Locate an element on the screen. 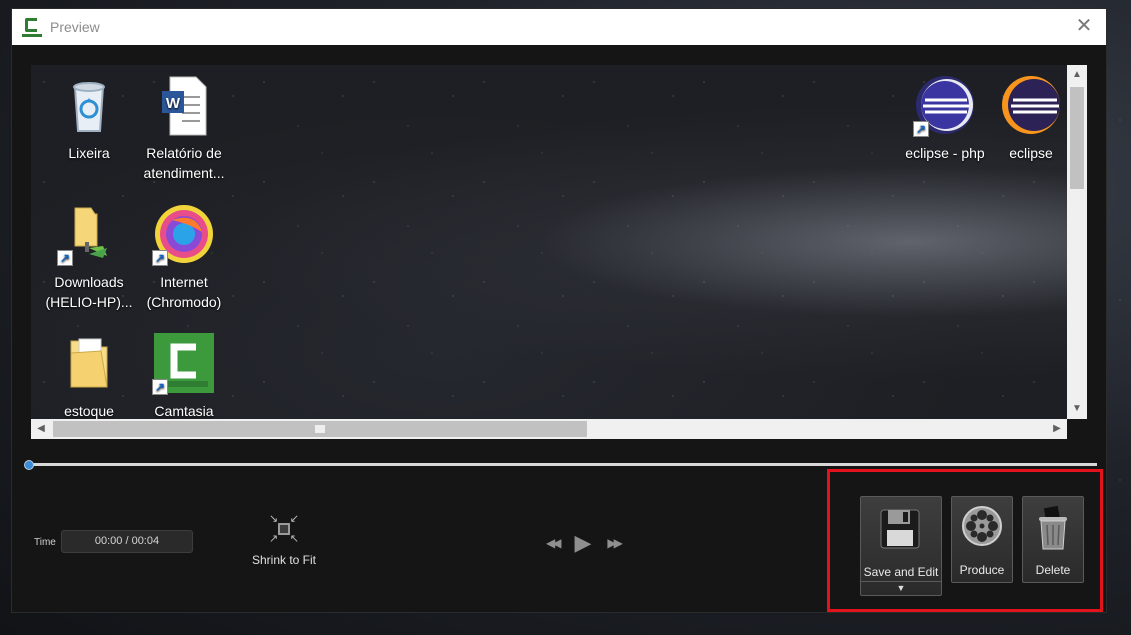 The image size is (1131, 635). playhead-handle is located at coordinates (29, 465).